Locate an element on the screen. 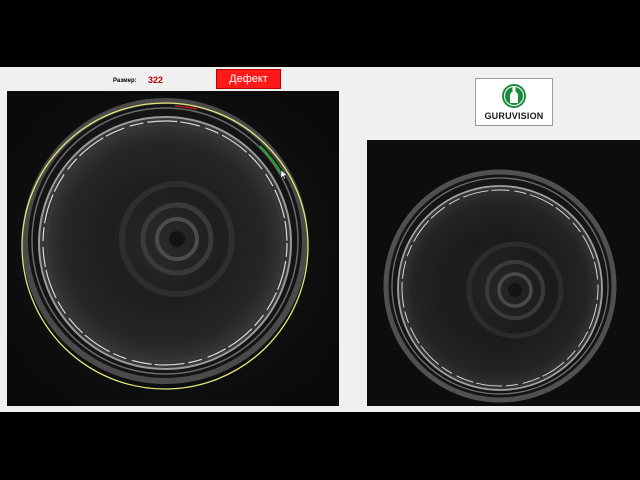 The width and height of the screenshot is (640, 480). defect-status-badge: Дефект is located at coordinates (248, 79).